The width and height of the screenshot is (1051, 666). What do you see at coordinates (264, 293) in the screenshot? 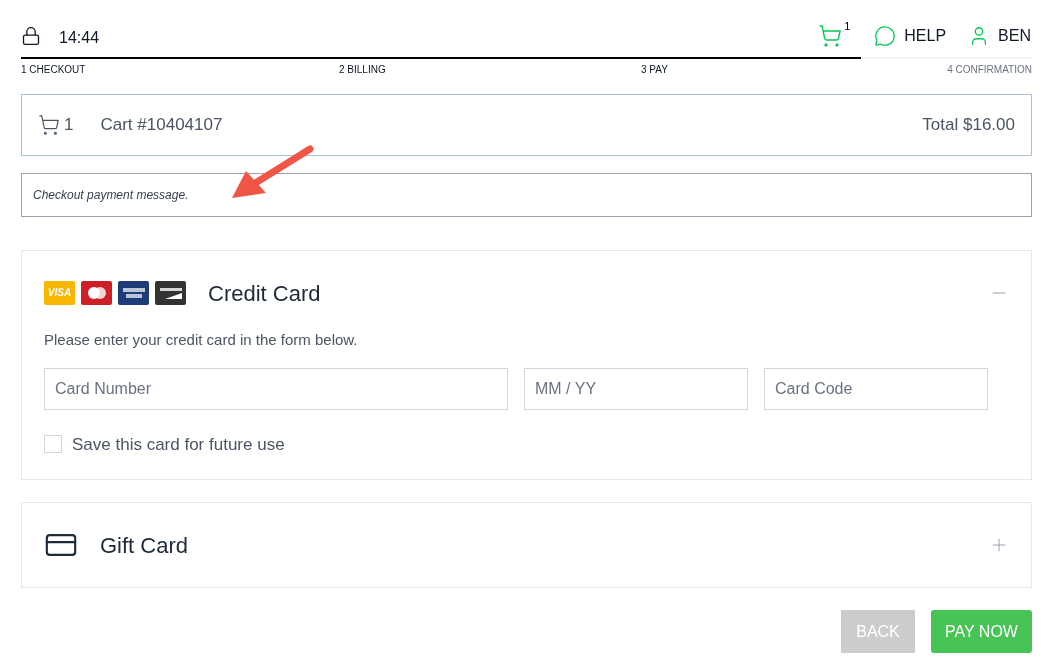
I see `method-title: Credit Card` at bounding box center [264, 293].